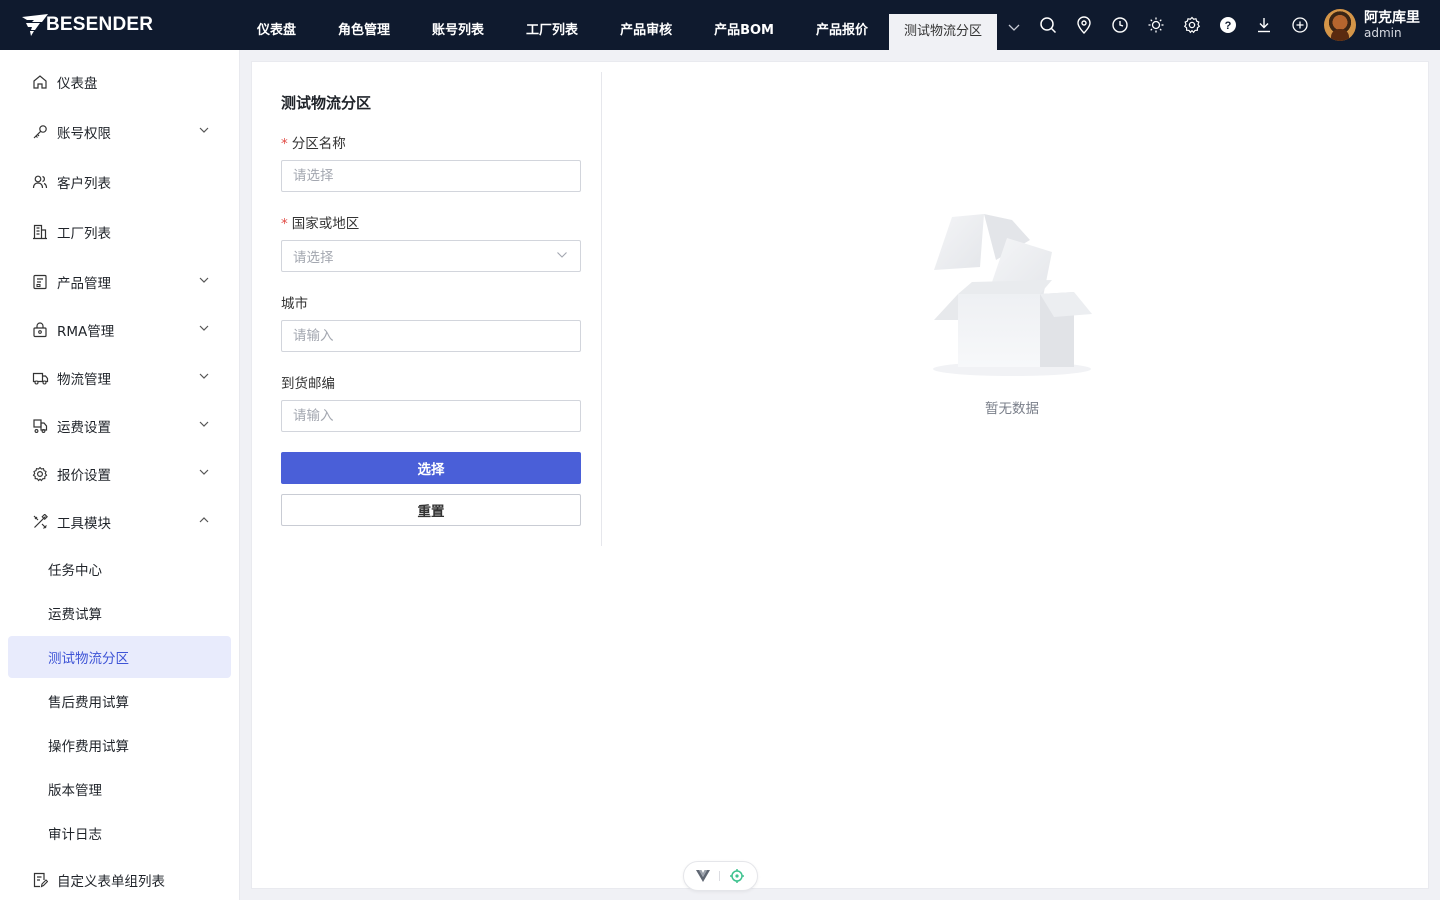 The height and width of the screenshot is (900, 1440). Describe the element at coordinates (120, 522) in the screenshot. I see `sidebar-item-tools: 工具模块` at that location.